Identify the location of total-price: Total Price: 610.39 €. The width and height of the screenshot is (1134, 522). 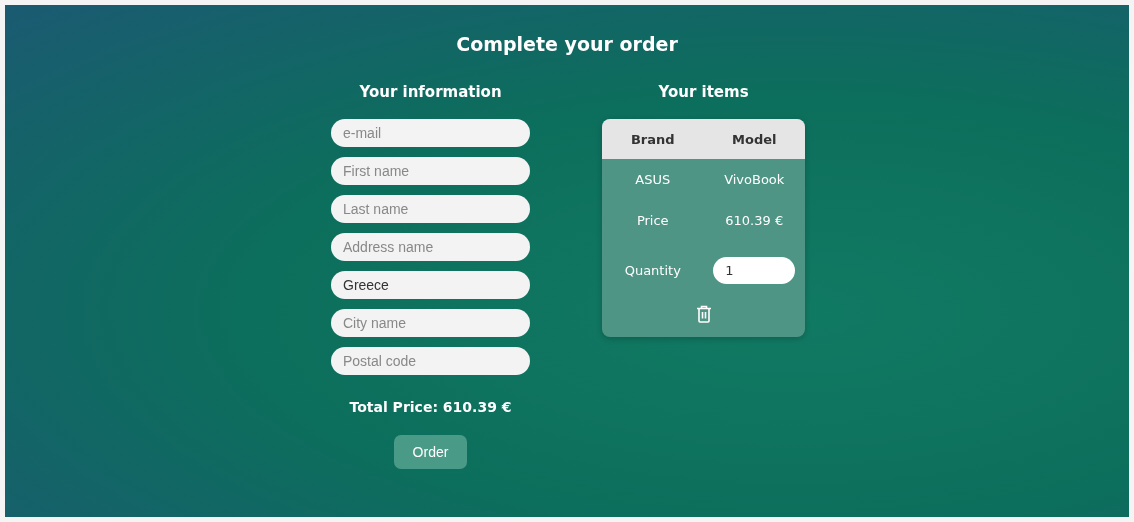
(430, 407).